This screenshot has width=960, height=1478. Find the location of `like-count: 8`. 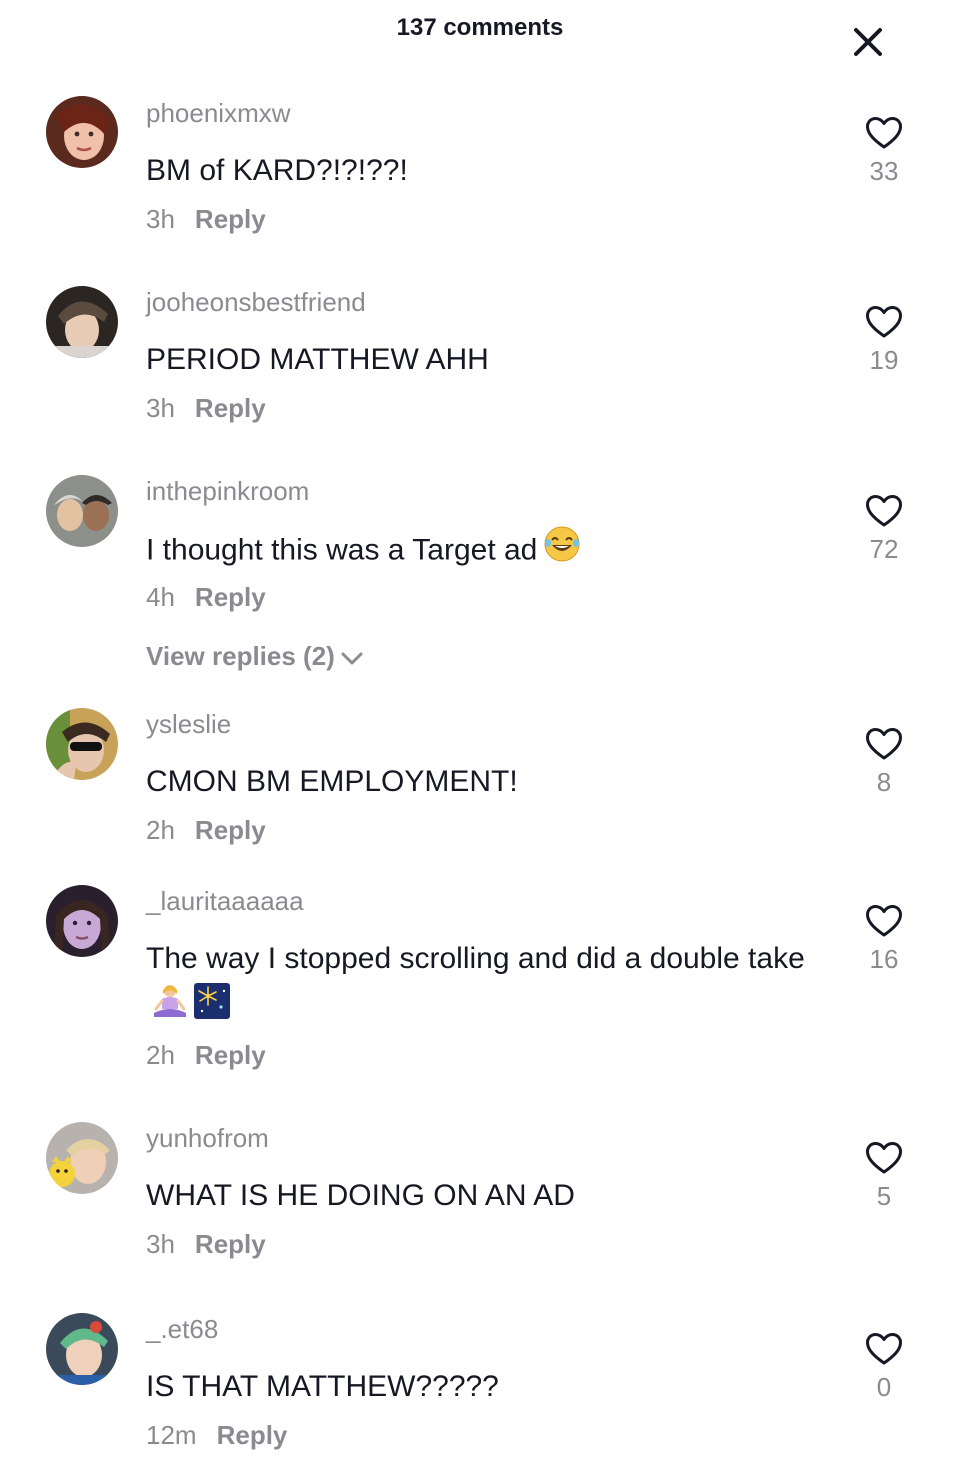

like-count: 8 is located at coordinates (884, 782).